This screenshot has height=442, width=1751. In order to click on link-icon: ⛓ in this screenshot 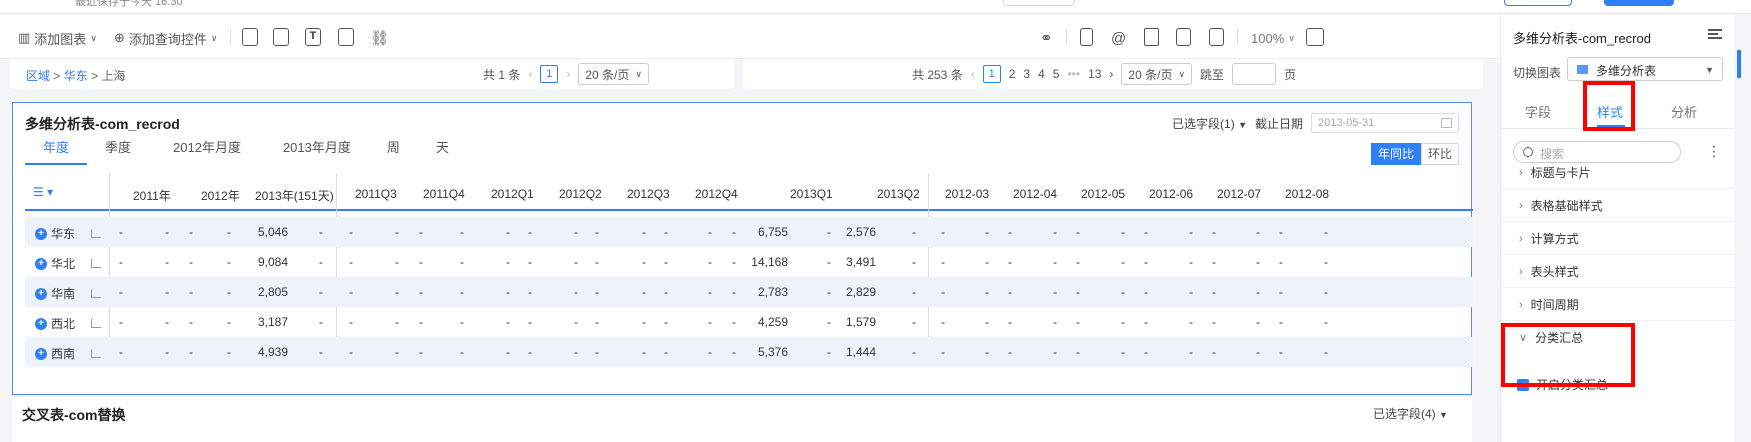, I will do `click(379, 38)`.